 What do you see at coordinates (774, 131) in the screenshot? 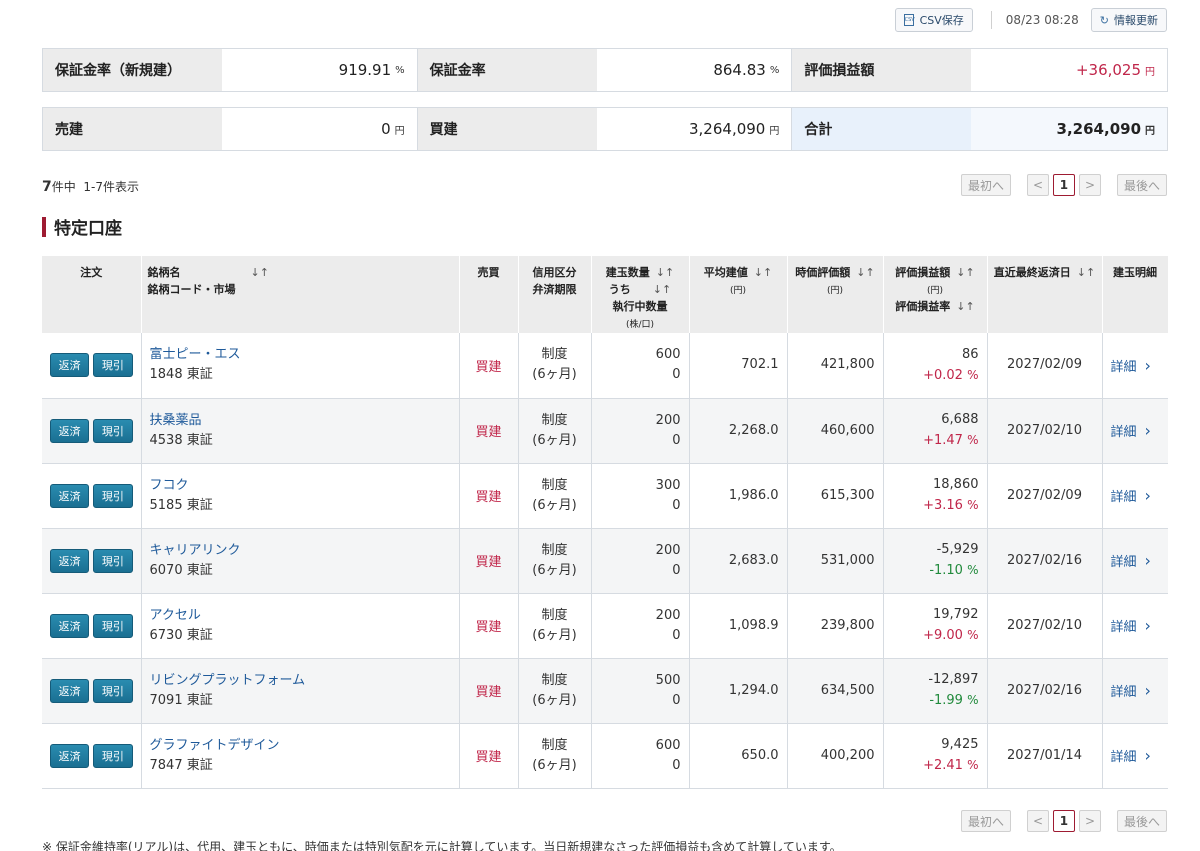
I see `unit-label: 円` at bounding box center [774, 131].